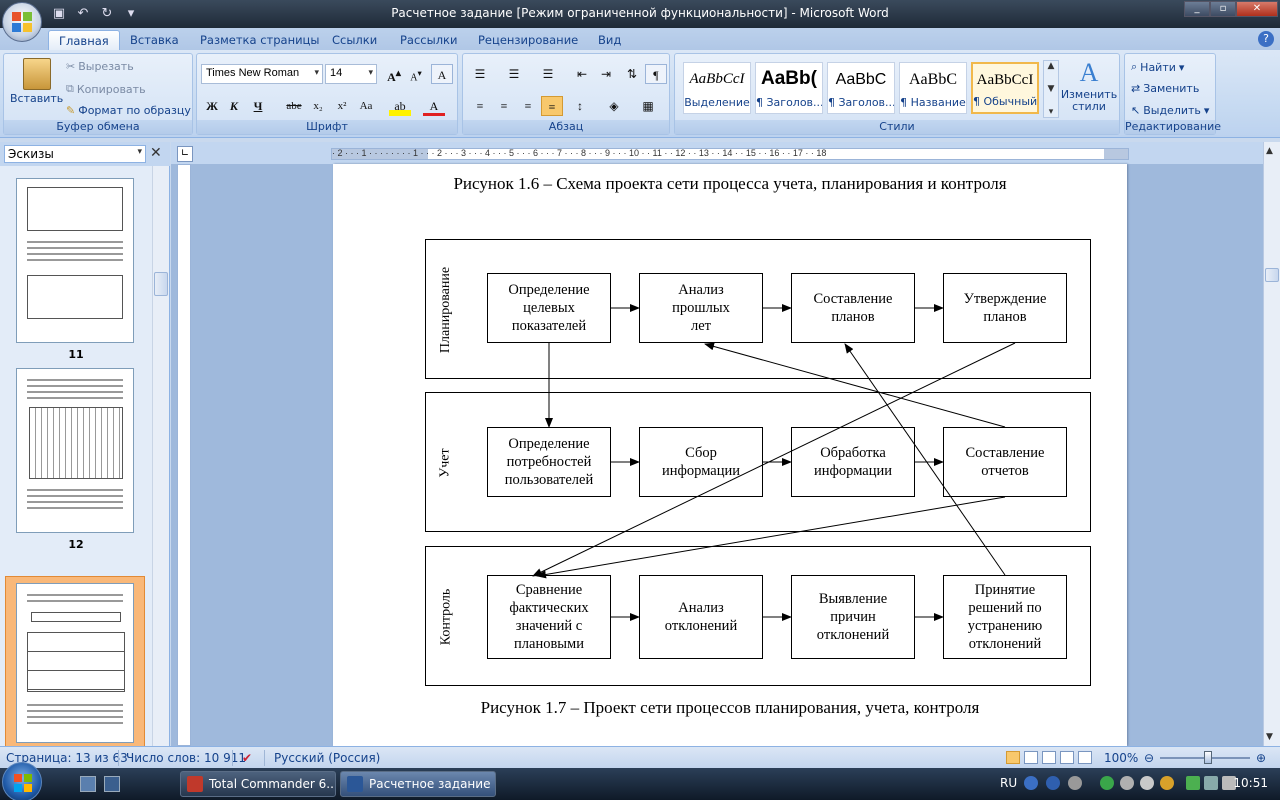 The width and height of the screenshot is (1280, 800). I want to click on underline-button: Ч, so click(258, 106).